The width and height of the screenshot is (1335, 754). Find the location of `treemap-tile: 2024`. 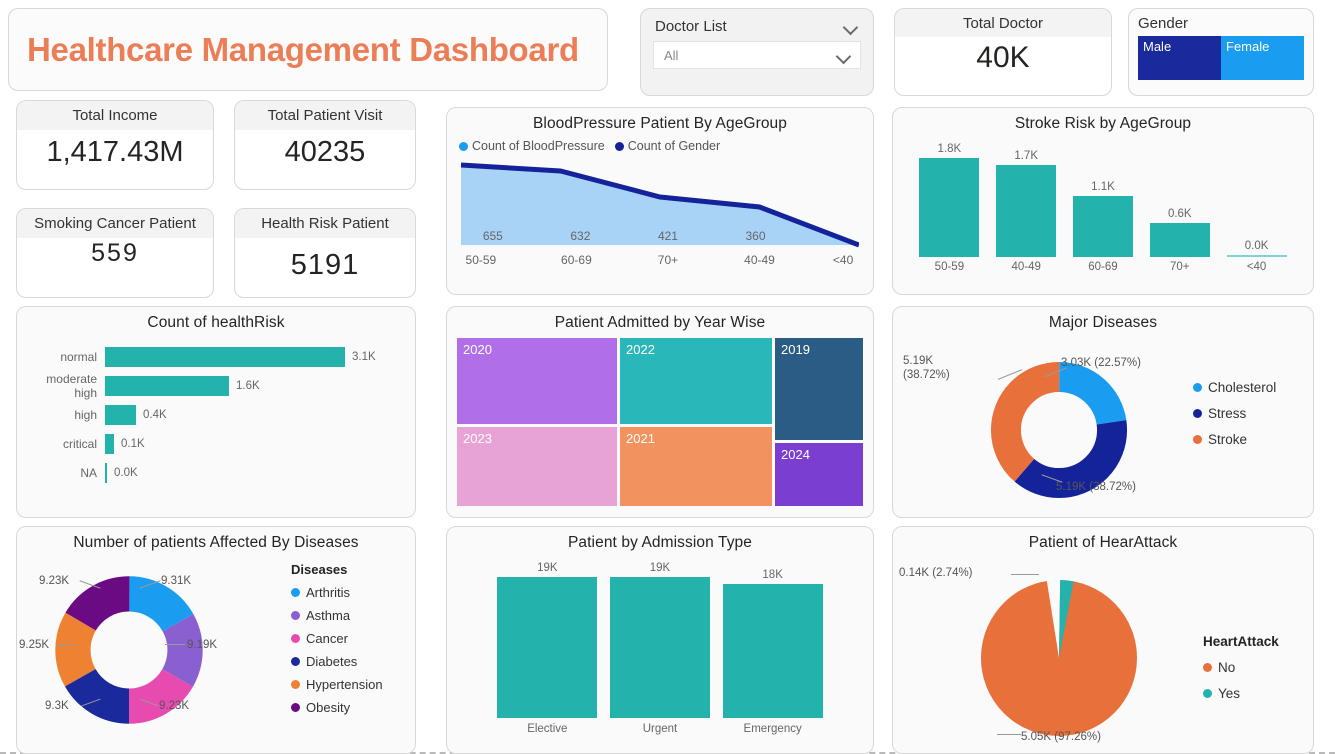

treemap-tile: 2024 is located at coordinates (819, 474).